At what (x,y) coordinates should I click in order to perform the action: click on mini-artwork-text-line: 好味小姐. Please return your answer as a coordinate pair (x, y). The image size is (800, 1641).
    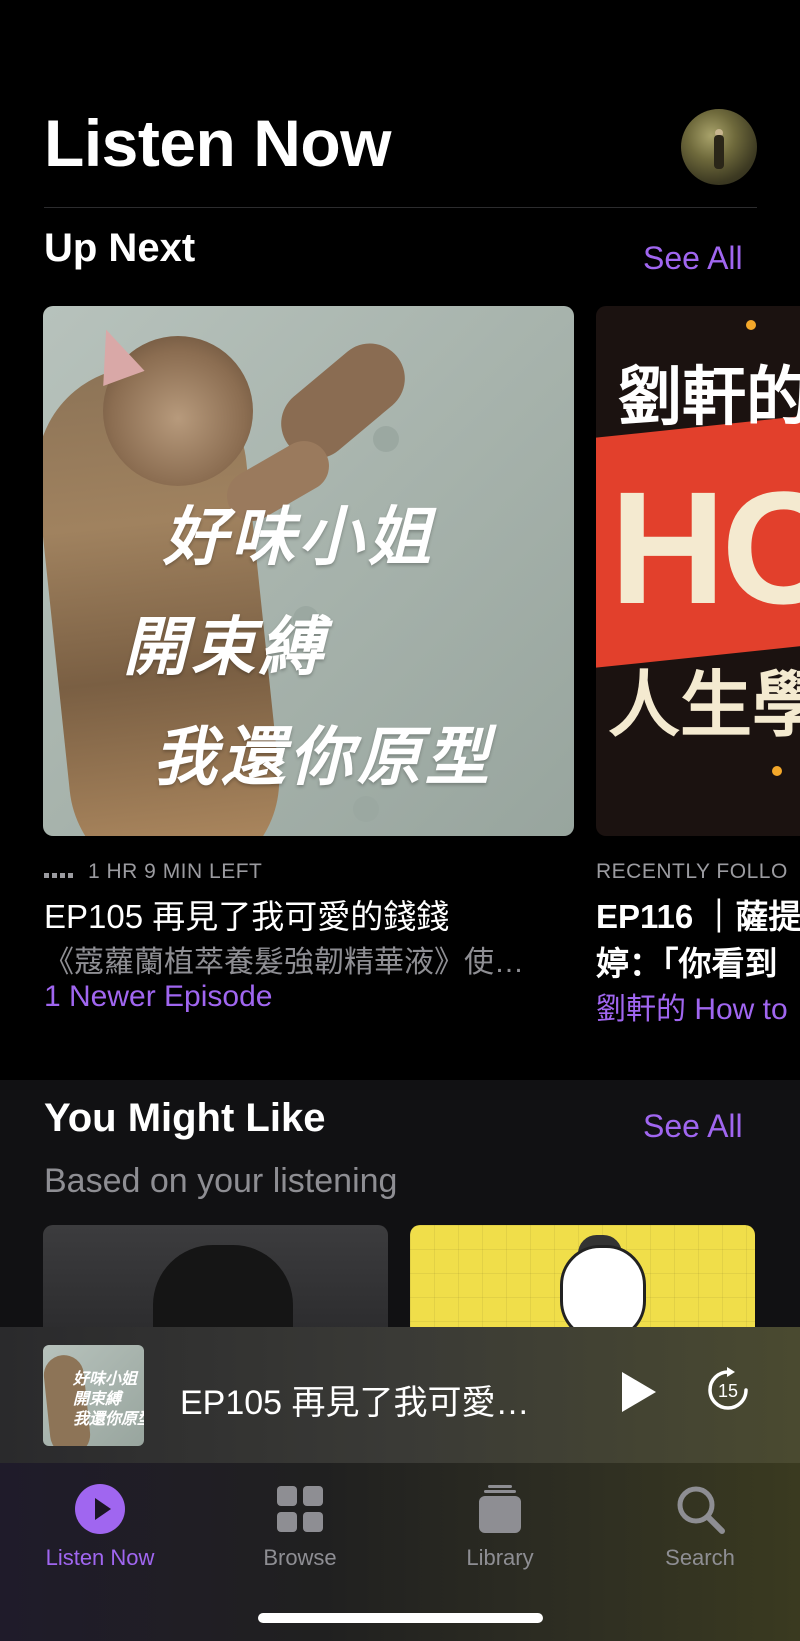
    Looking at the image, I should click on (105, 1378).